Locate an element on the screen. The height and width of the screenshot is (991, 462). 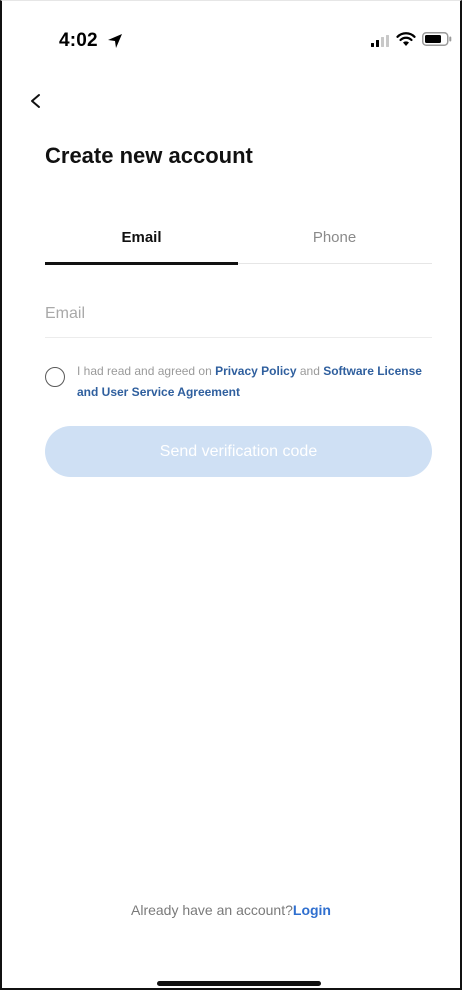
page-title: Create new account is located at coordinates (149, 155).